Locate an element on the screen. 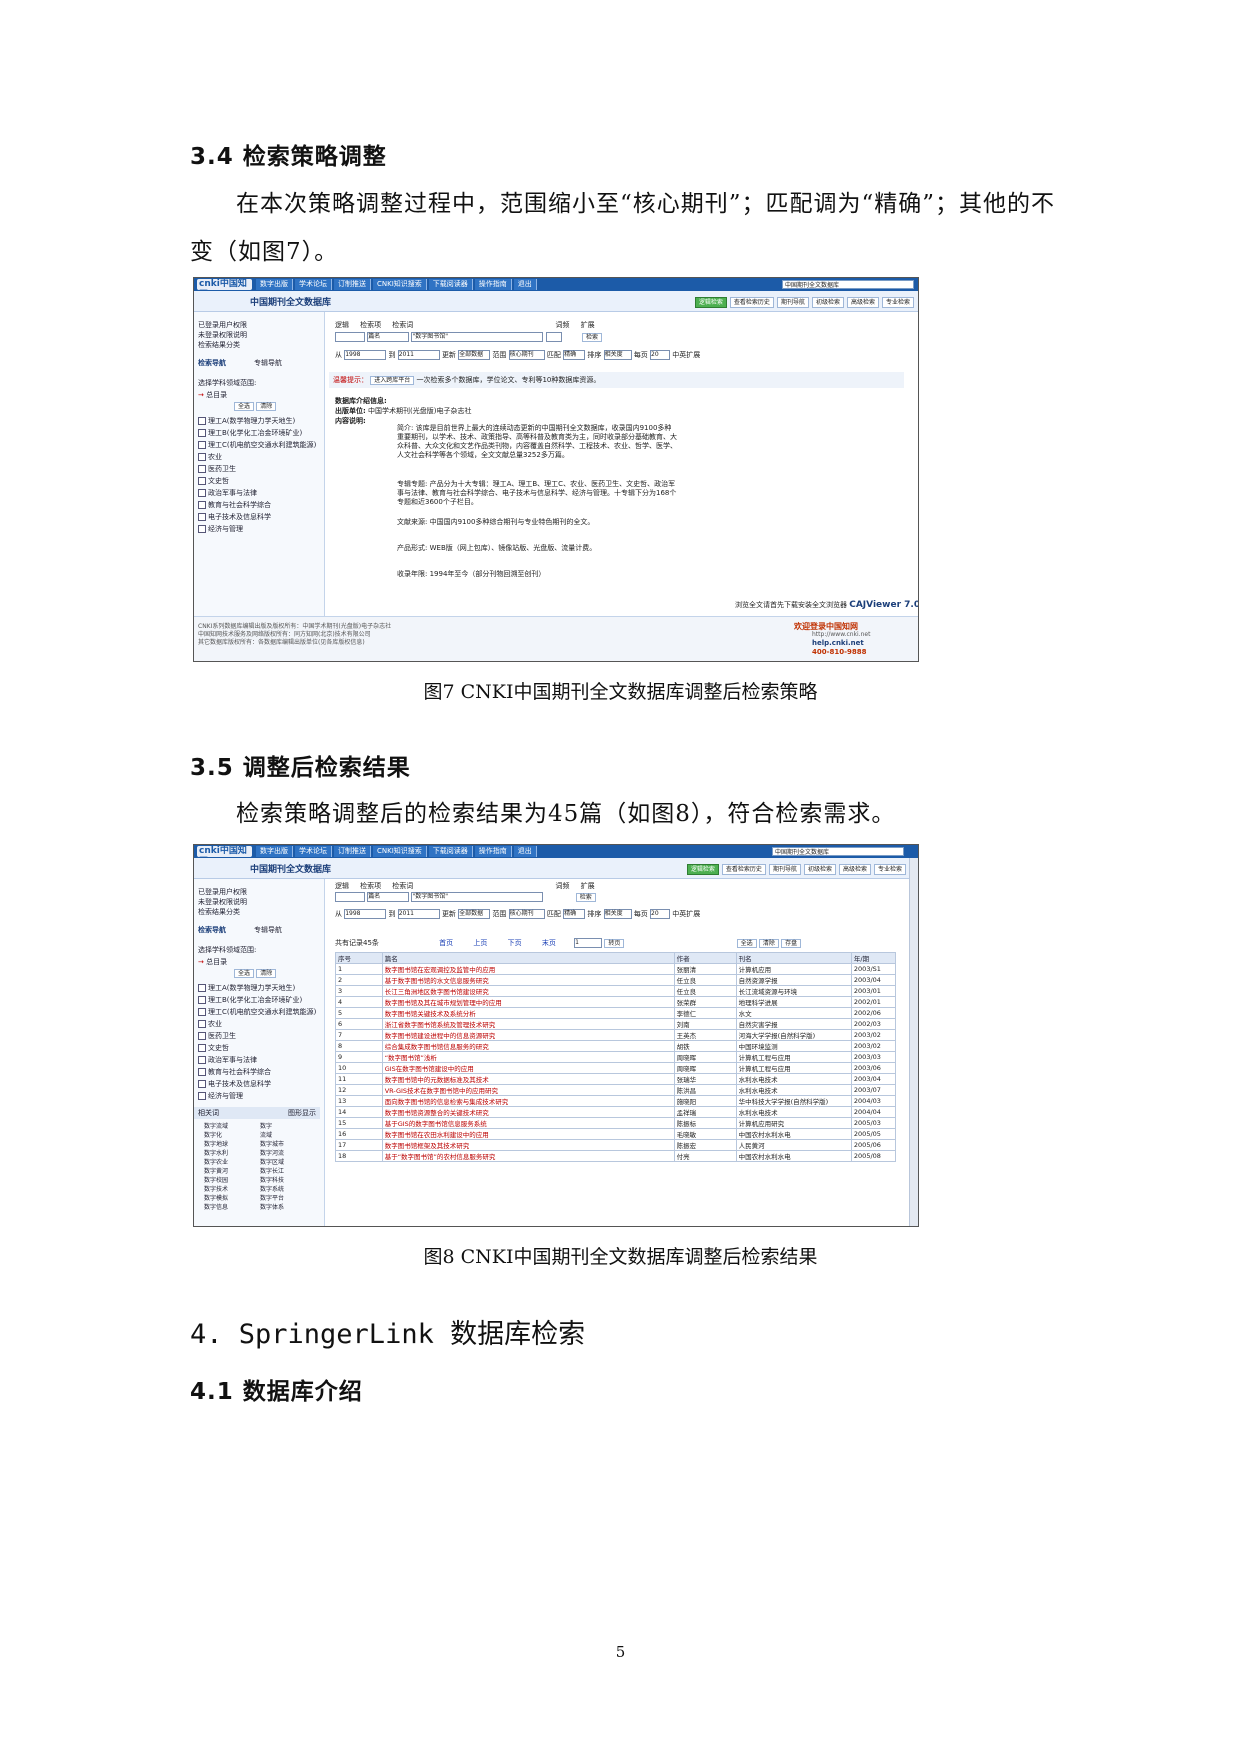 This screenshot has height=1754, width=1241. subject-checkbox: 理工B(化学化工冶金环境矿业) is located at coordinates (250, 1000).